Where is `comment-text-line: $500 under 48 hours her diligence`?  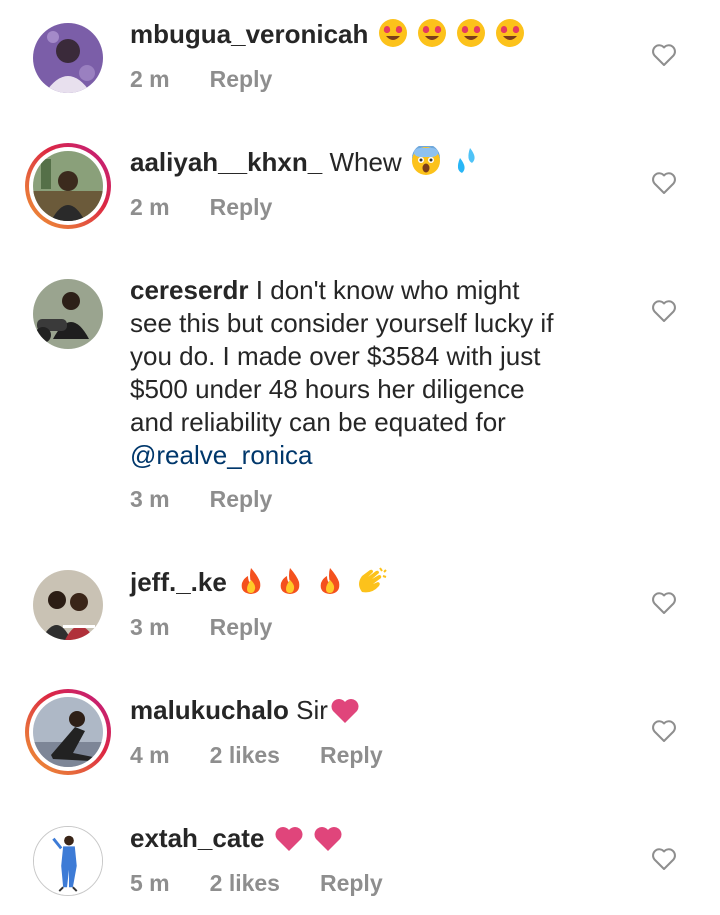 comment-text-line: $500 under 48 hours her diligence is located at coordinates (327, 389).